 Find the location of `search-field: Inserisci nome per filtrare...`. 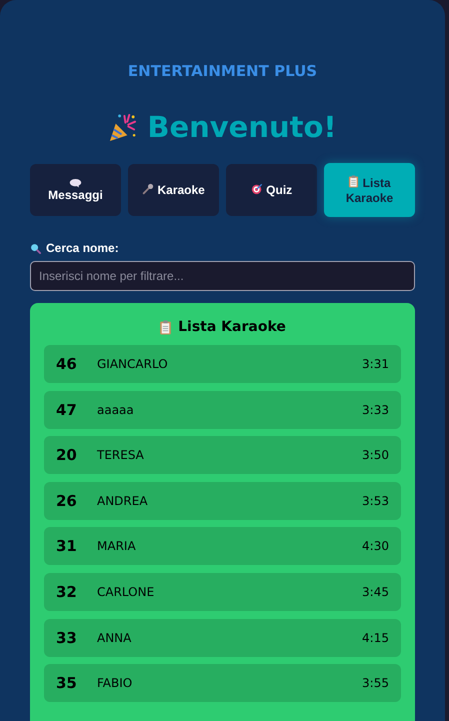

search-field: Inserisci nome per filtrare... is located at coordinates (222, 276).